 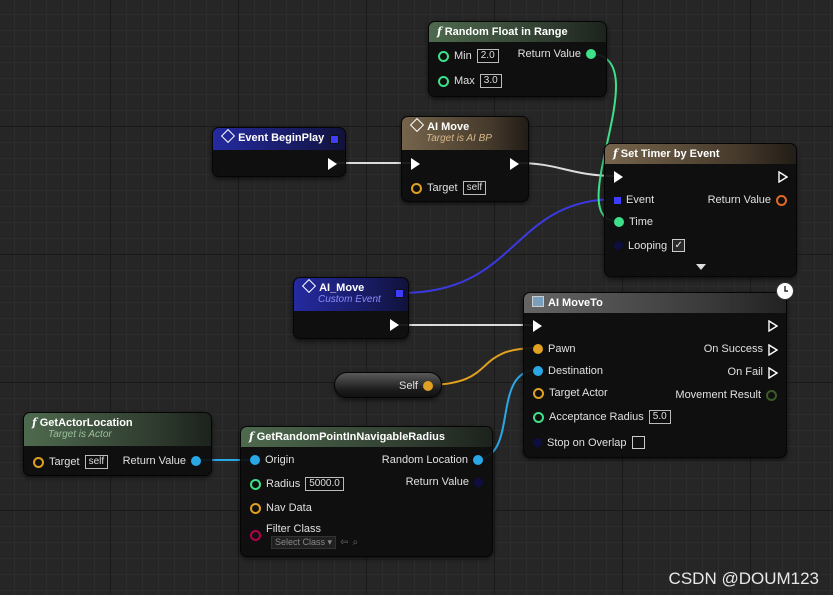 What do you see at coordinates (416, 386) in the screenshot?
I see `self-output-pin: Self` at bounding box center [416, 386].